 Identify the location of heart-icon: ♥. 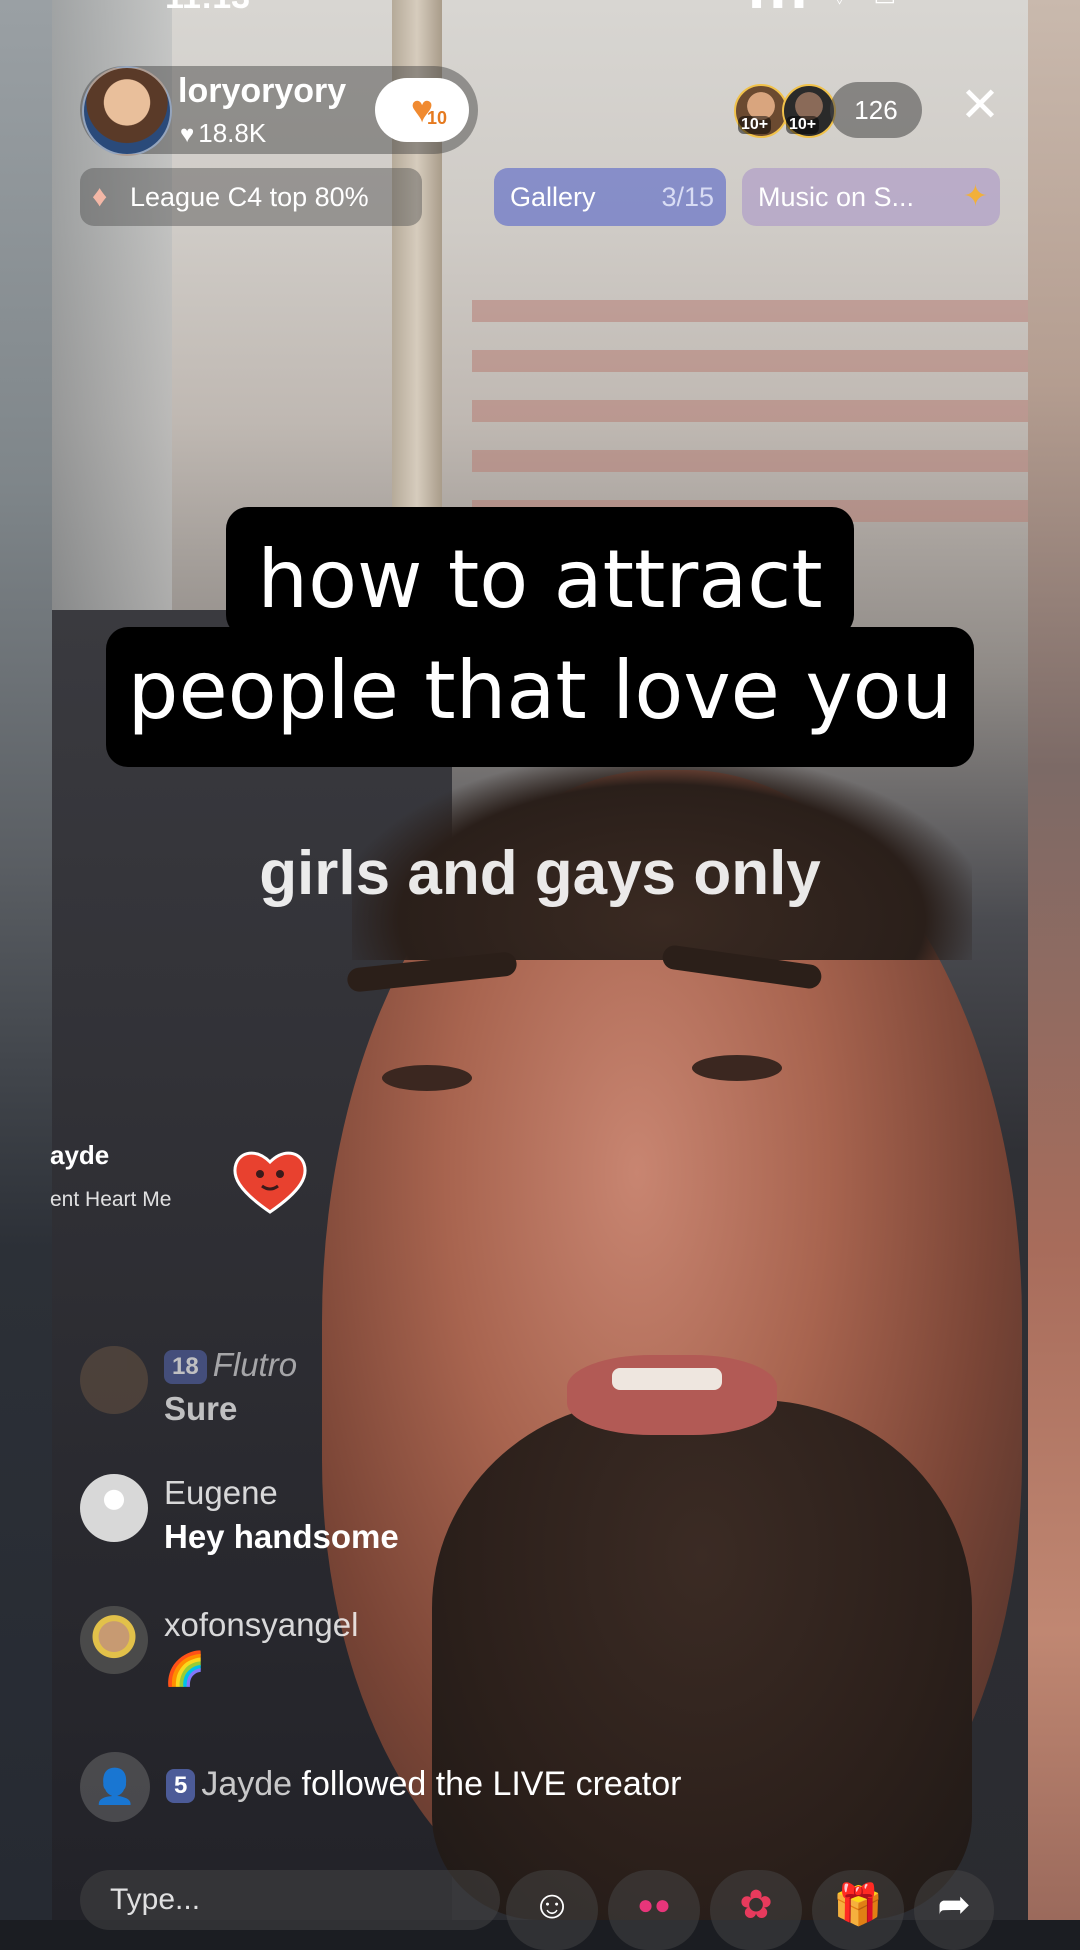
(187, 134).